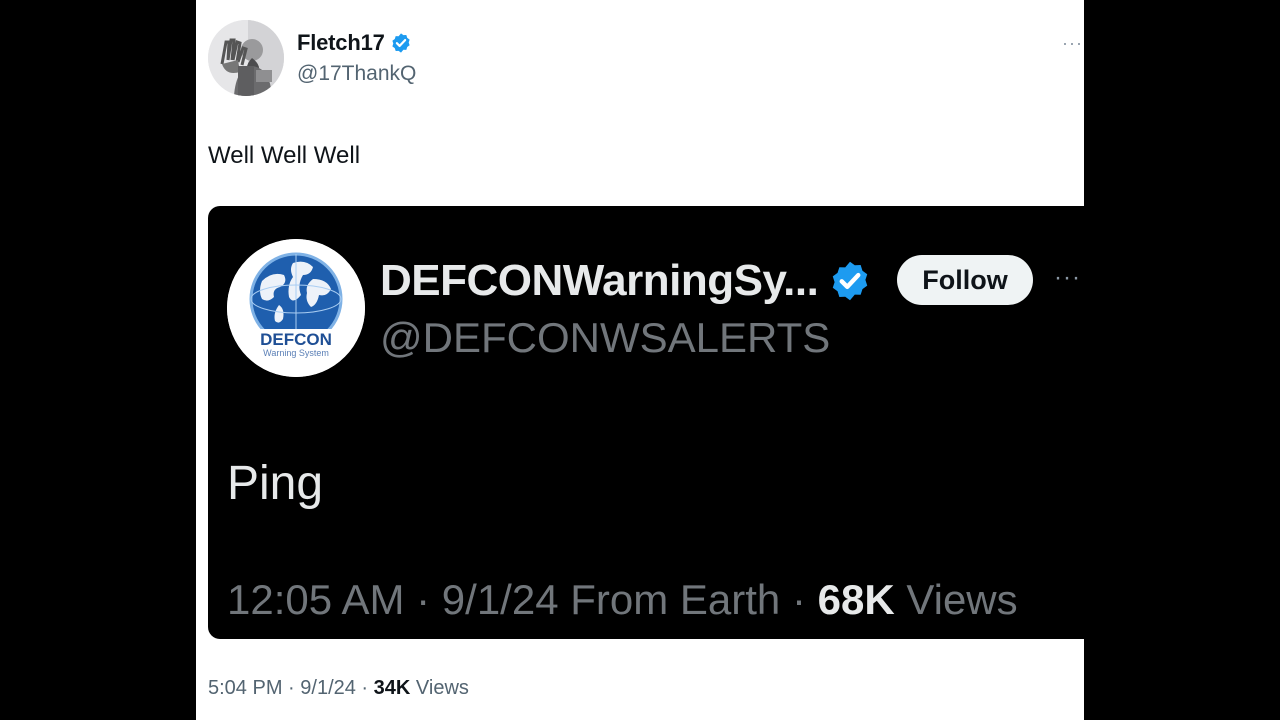 Image resolution: width=1280 pixels, height=720 pixels. I want to click on quoted-more-options-icon: ···, so click(1067, 278).